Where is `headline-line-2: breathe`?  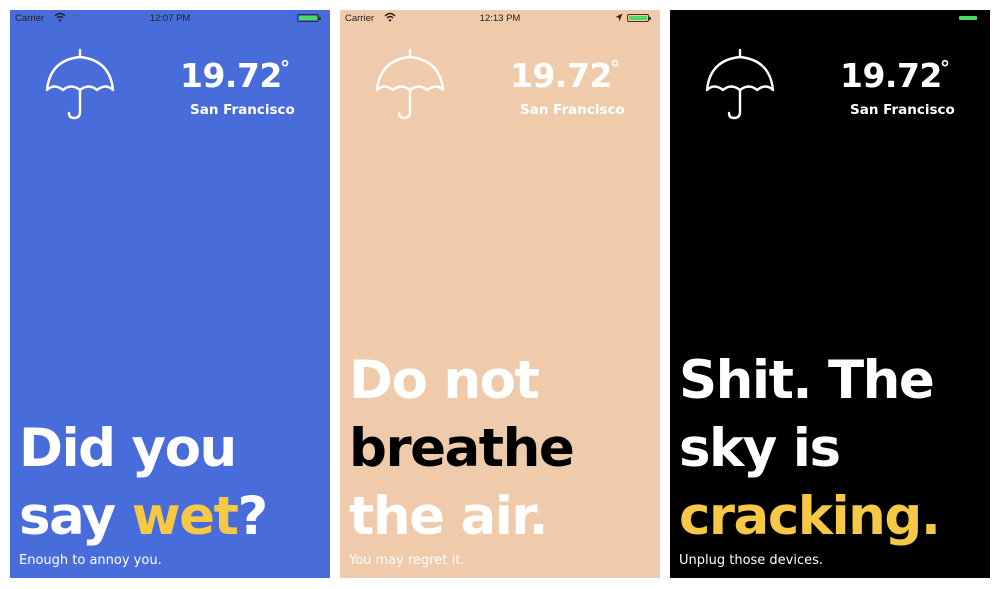 headline-line-2: breathe is located at coordinates (462, 448).